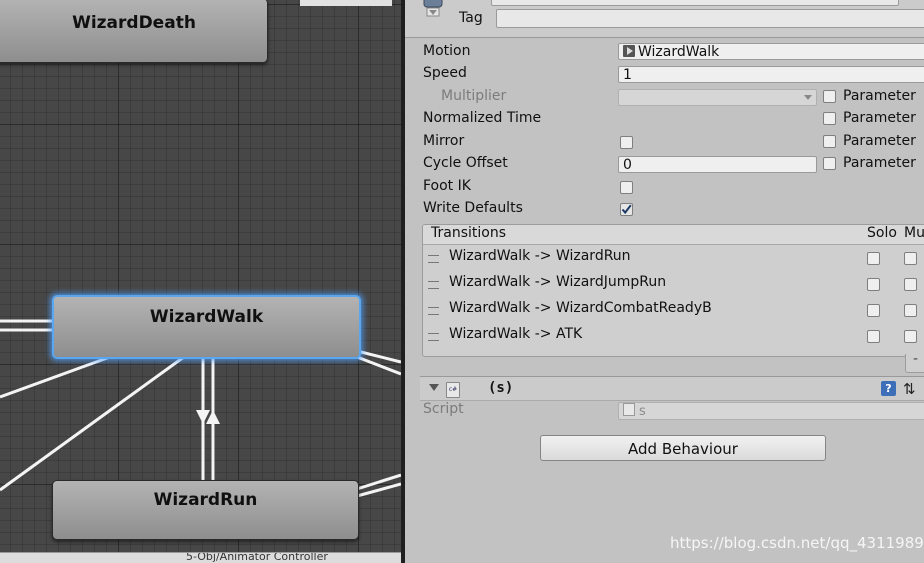 The width and height of the screenshot is (924, 563). Describe the element at coordinates (474, 96) in the screenshot. I see `multiplier-label: Multiplier` at that location.